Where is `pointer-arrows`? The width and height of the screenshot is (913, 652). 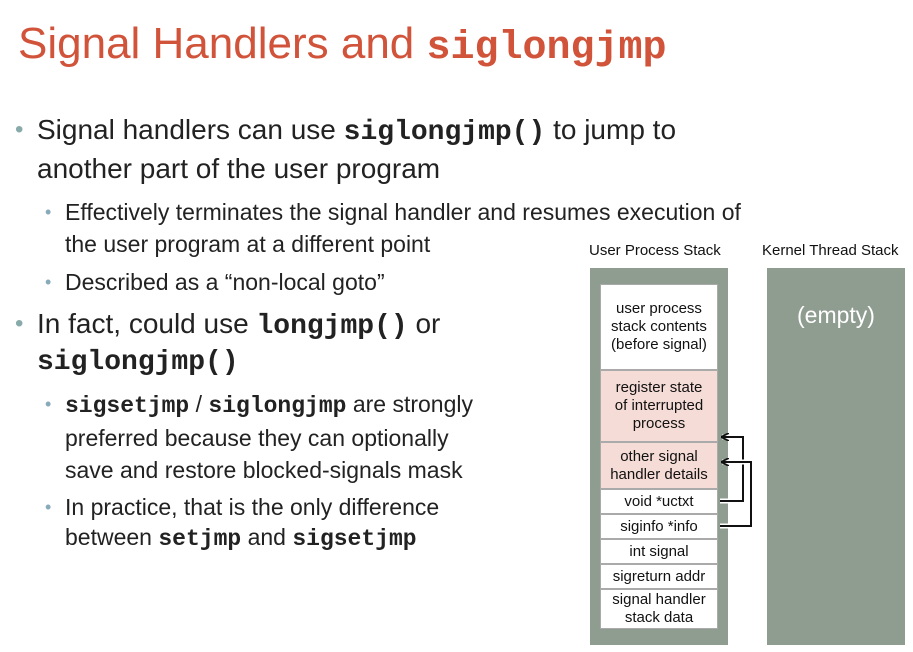
pointer-arrows is located at coordinates (737, 477).